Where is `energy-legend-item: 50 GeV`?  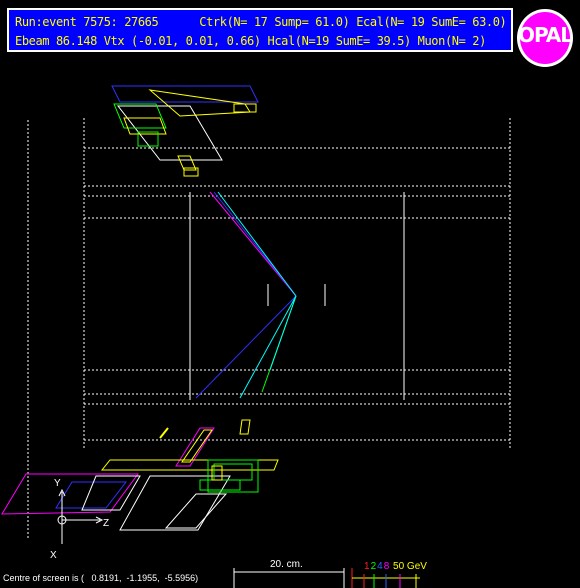 energy-legend-item: 50 GeV is located at coordinates (408, 566).